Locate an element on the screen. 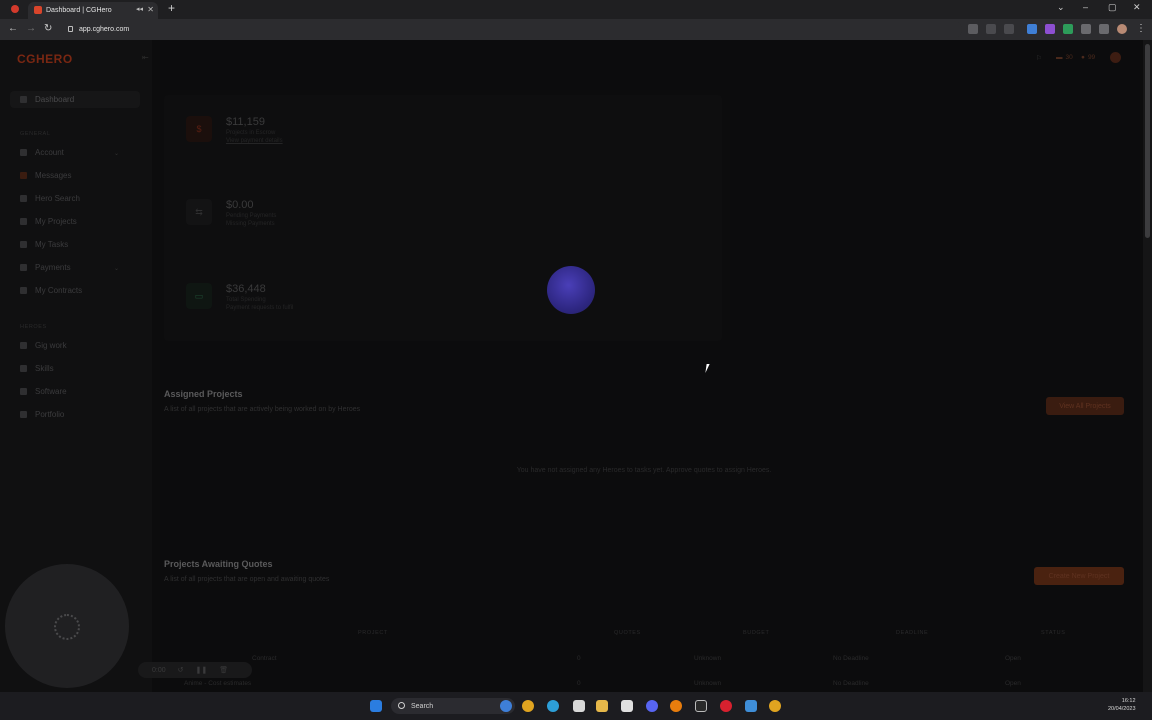 The height and width of the screenshot is (720, 1152). cell-project: Contract is located at coordinates (264, 658).